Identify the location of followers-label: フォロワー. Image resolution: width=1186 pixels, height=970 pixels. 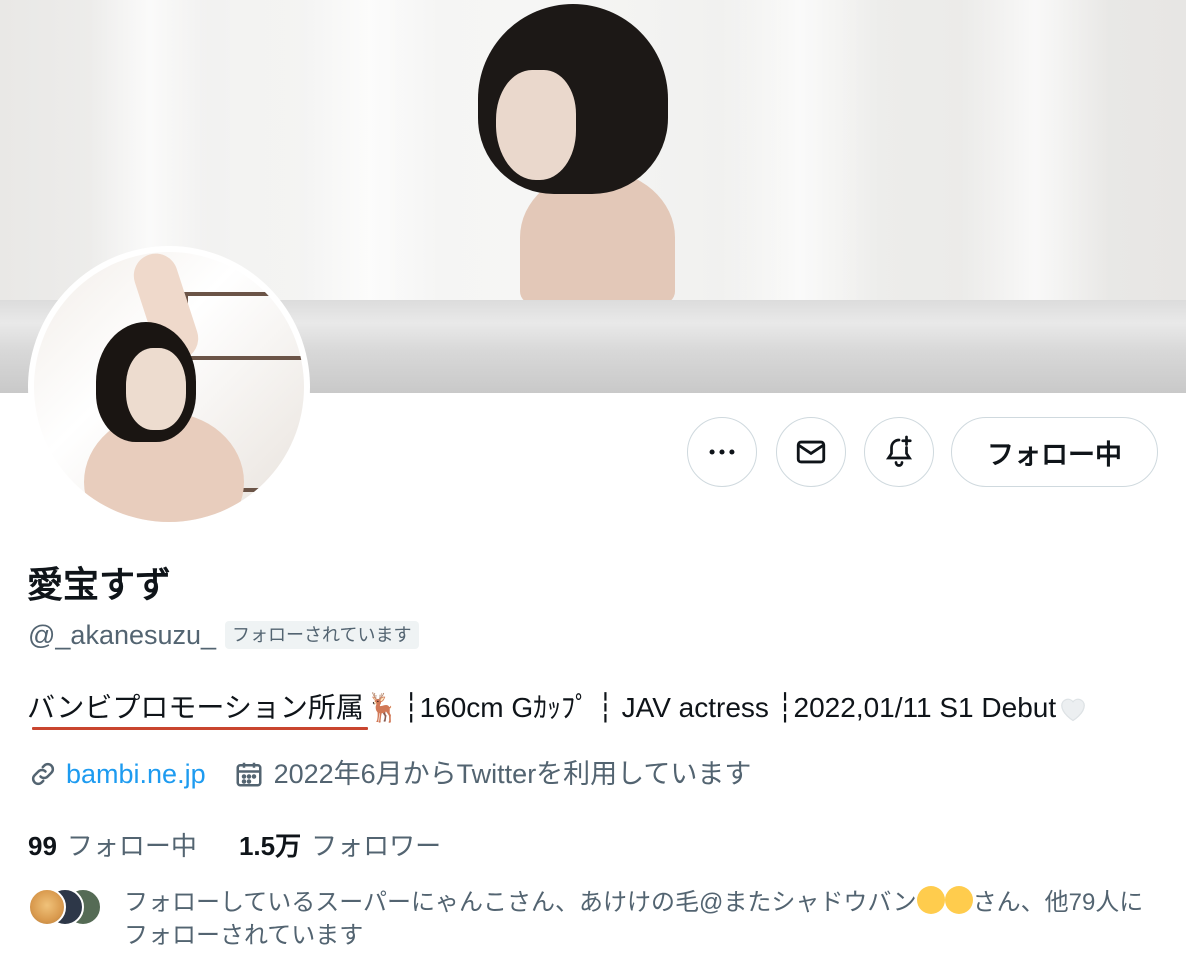
(376, 846).